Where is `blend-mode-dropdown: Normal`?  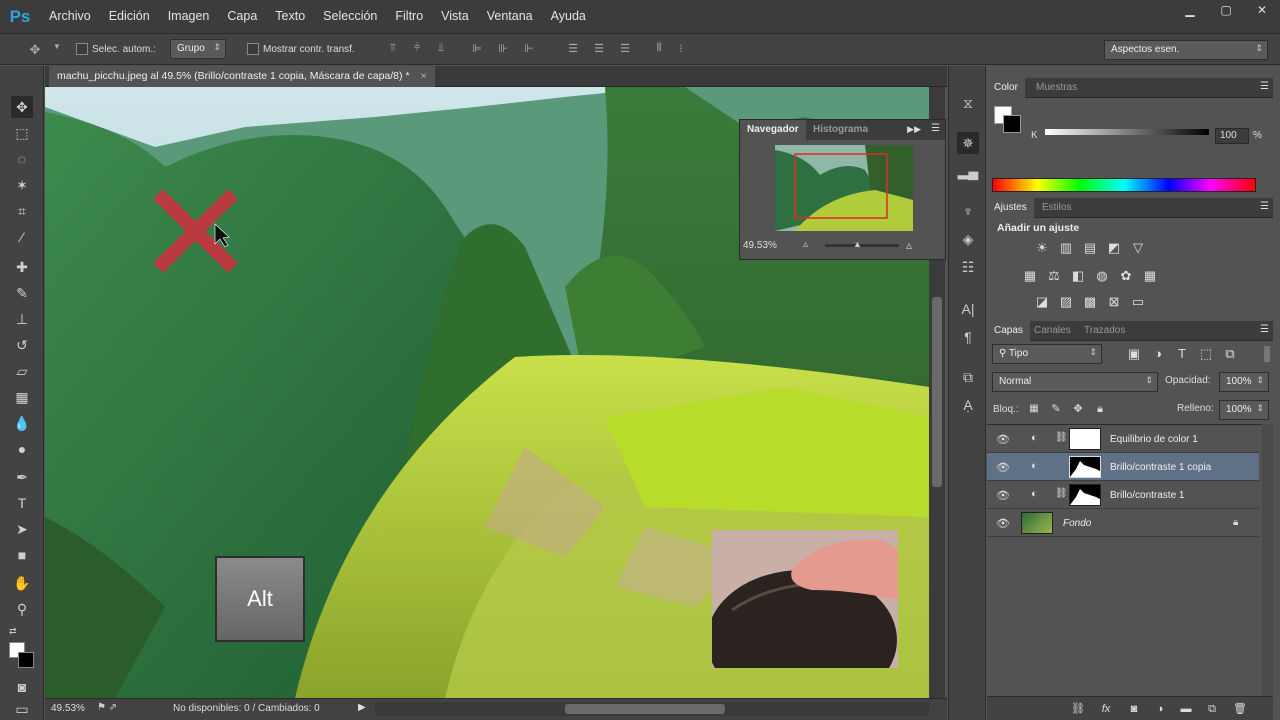
blend-mode-dropdown: Normal is located at coordinates (1075, 382).